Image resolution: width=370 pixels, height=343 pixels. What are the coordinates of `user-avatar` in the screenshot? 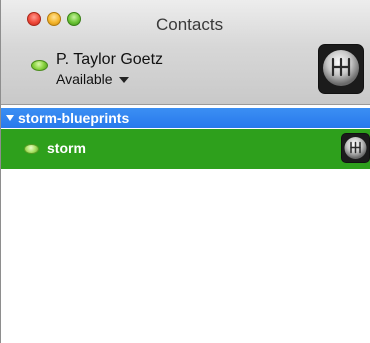 It's located at (341, 69).